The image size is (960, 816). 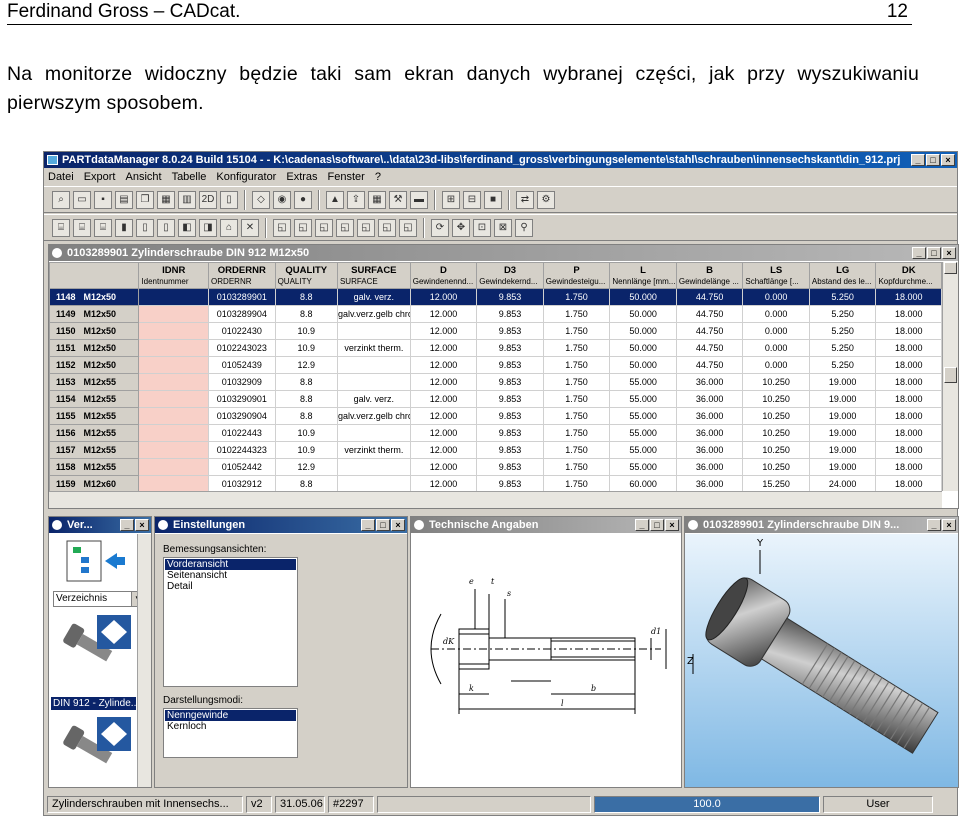 I want to click on tree-icon: ⊟, so click(x=472, y=199).